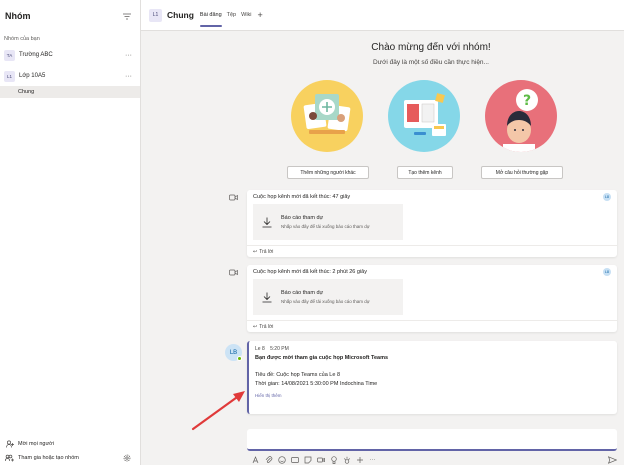 Image resolution: width=624 pixels, height=465 pixels. What do you see at coordinates (359, 460) in the screenshot?
I see `apps-icon` at bounding box center [359, 460].